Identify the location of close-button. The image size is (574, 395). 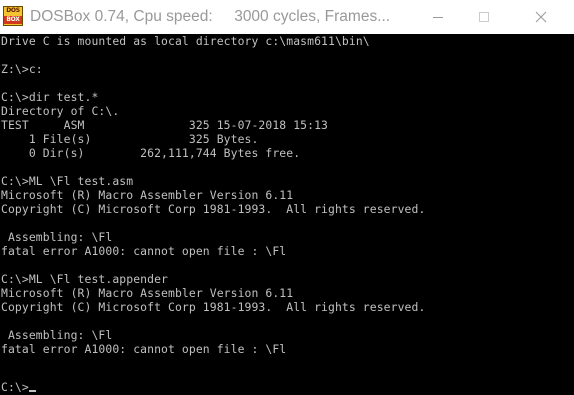
(541, 17).